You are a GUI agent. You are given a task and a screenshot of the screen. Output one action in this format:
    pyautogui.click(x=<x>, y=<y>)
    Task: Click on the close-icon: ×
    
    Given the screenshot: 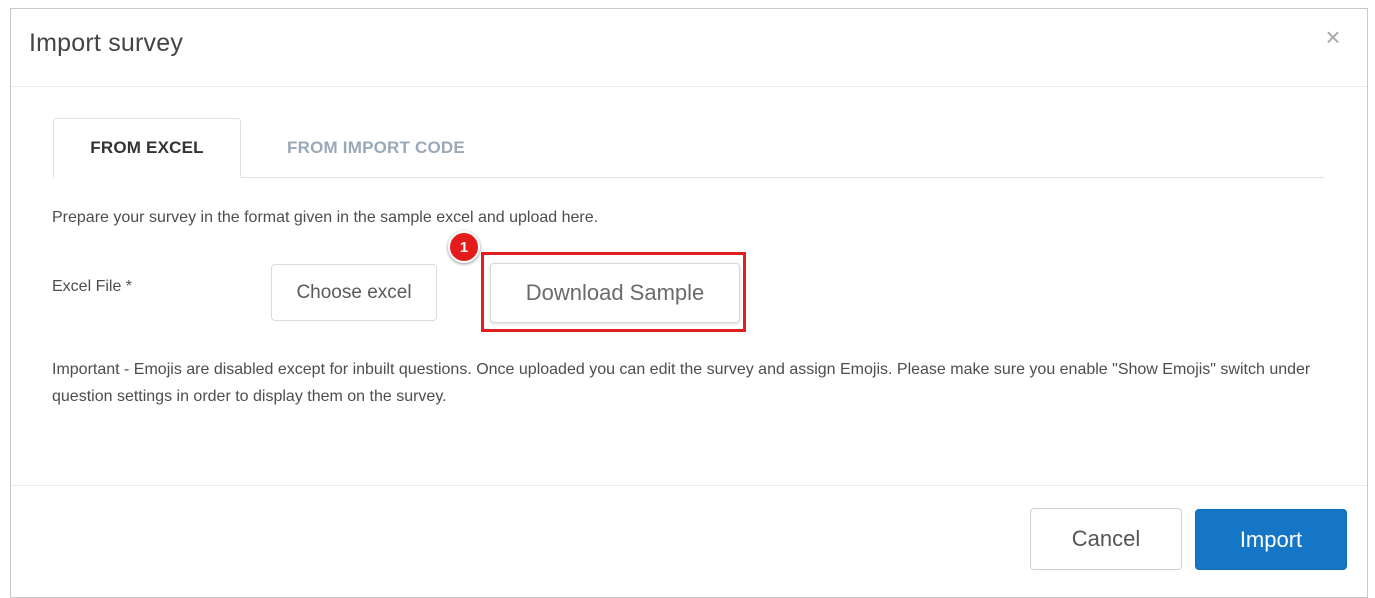 What is the action you would take?
    pyautogui.click(x=1333, y=37)
    